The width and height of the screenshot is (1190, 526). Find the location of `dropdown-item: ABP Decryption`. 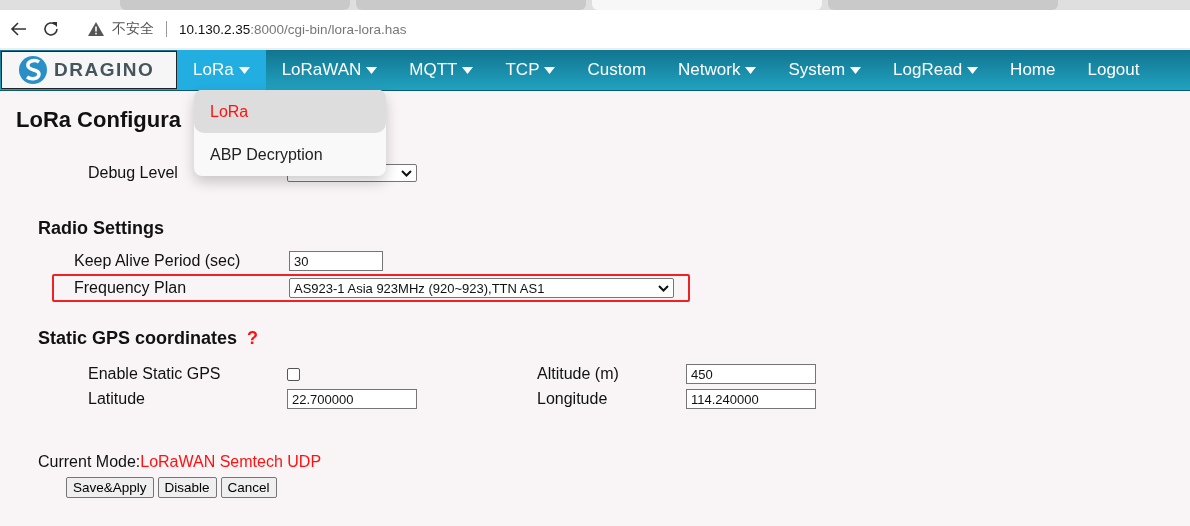

dropdown-item: ABP Decryption is located at coordinates (290, 154).